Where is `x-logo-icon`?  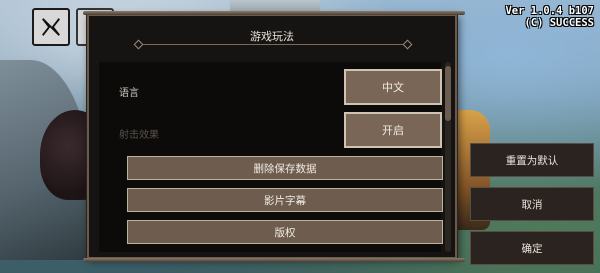 x-logo-icon is located at coordinates (51, 27).